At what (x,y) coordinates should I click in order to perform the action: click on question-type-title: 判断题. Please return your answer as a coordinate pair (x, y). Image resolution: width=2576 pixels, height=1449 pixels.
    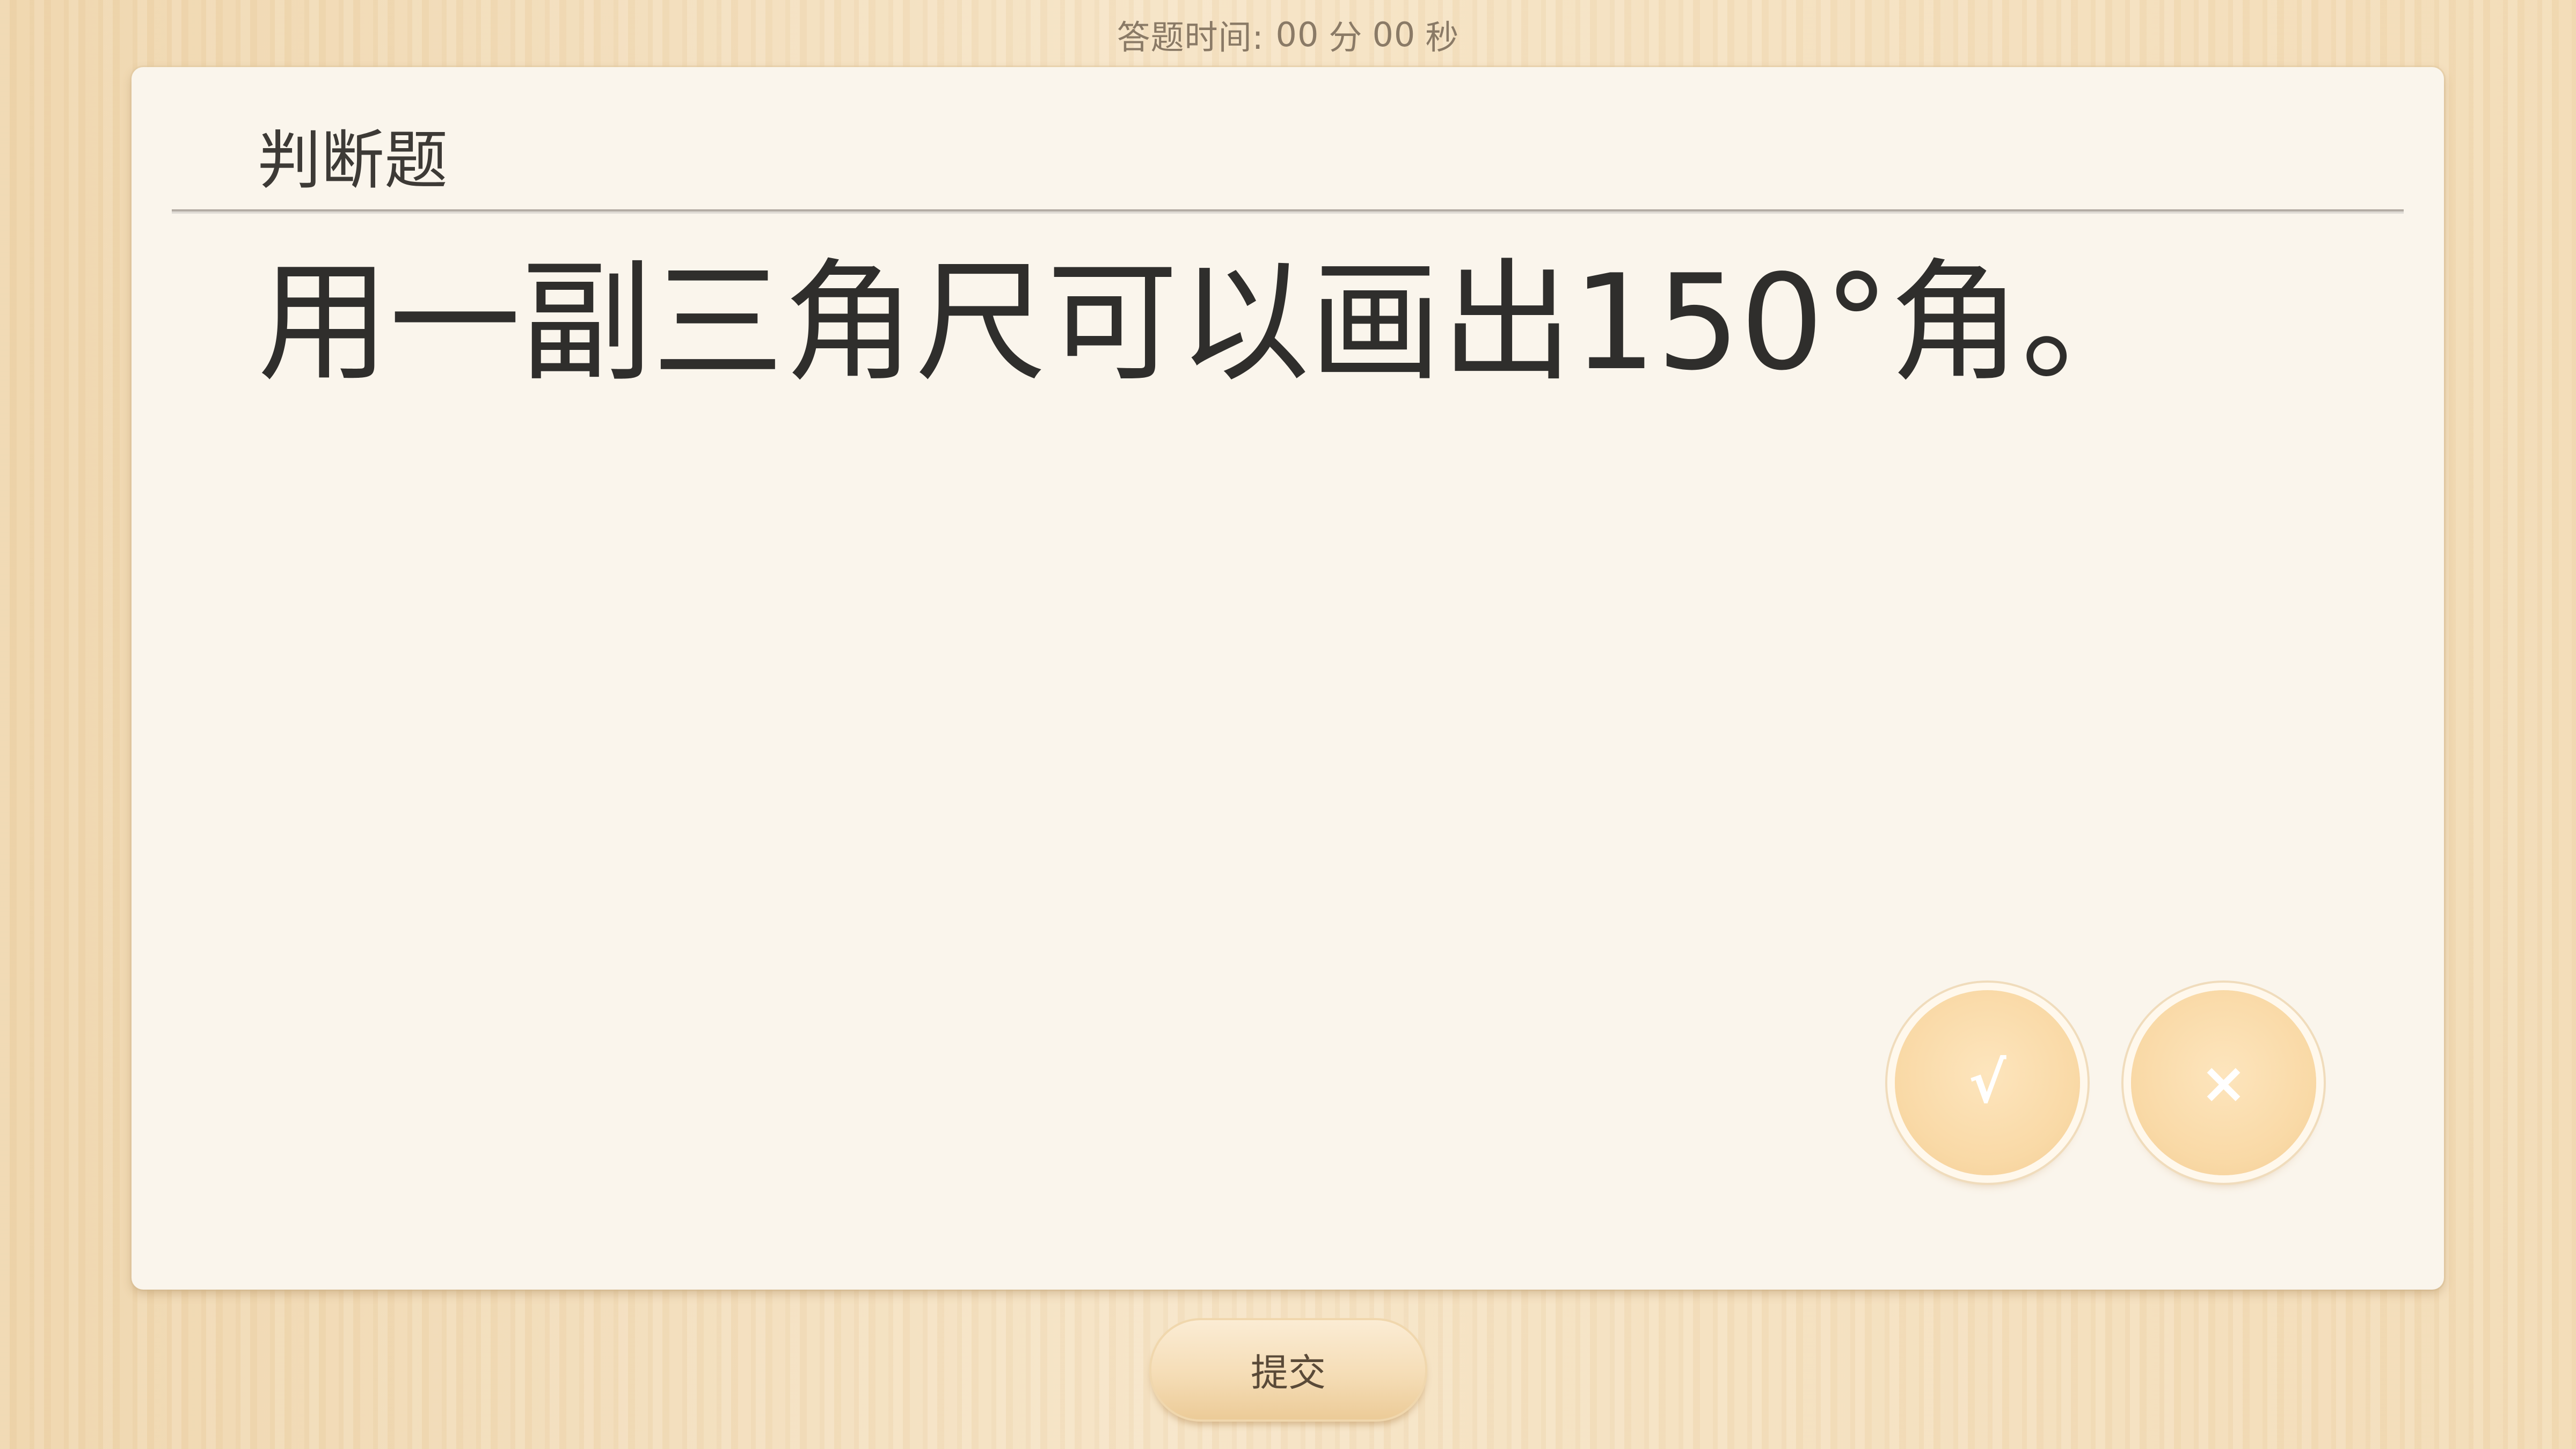
    Looking at the image, I should click on (353, 160).